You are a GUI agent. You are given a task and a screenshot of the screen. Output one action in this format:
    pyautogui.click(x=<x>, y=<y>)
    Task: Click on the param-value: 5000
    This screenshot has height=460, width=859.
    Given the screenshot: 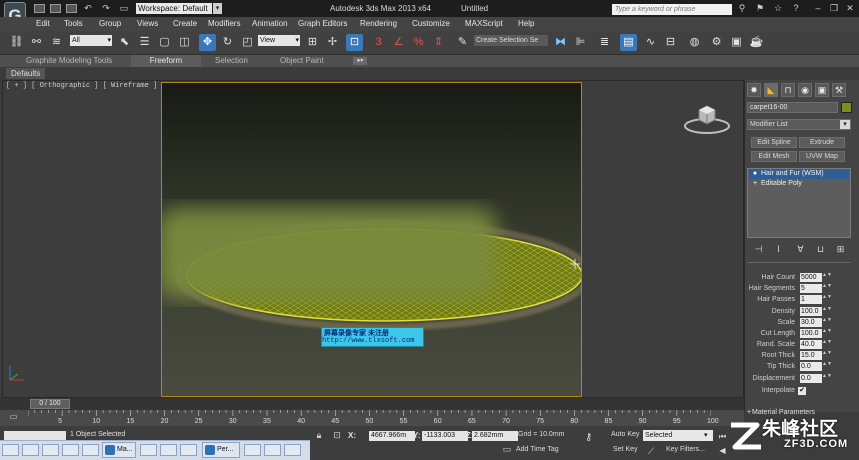 What is the action you would take?
    pyautogui.click(x=811, y=277)
    